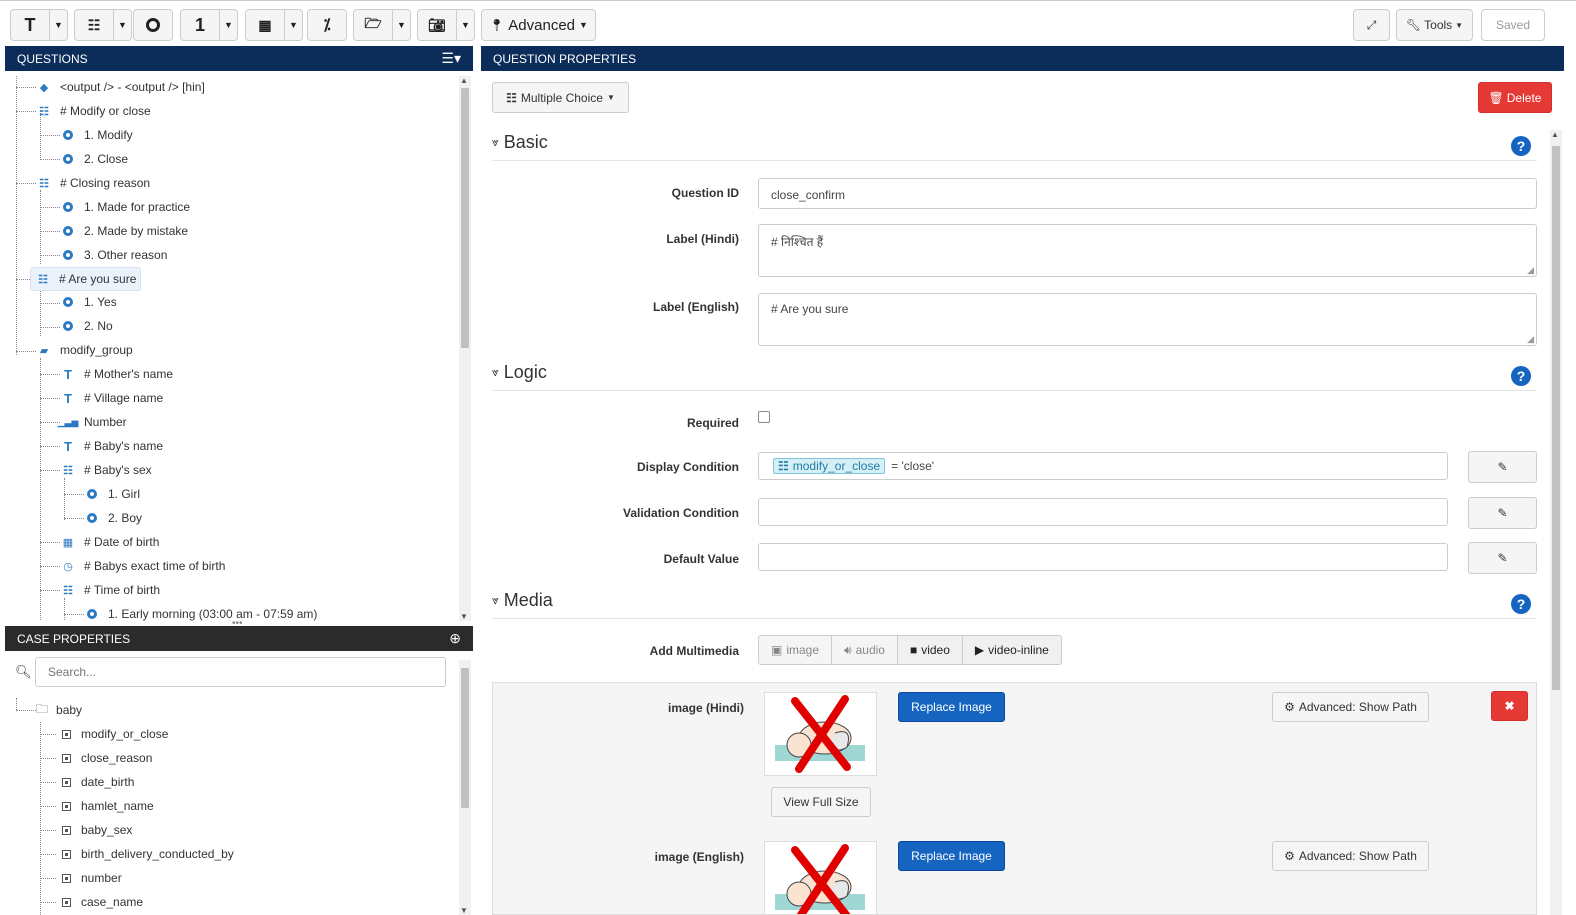  Describe the element at coordinates (120, 87) in the screenshot. I see `tree-item-output: ◆ <output /> - <output /> [hin]` at that location.